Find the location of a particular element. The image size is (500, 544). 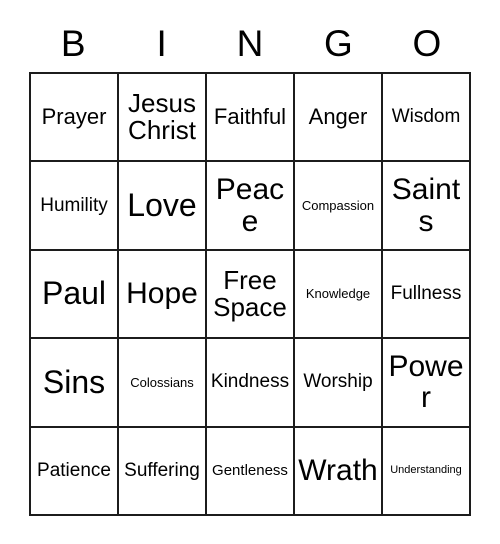

bingo-cell-i1: Jesus Christ is located at coordinates (163, 118).